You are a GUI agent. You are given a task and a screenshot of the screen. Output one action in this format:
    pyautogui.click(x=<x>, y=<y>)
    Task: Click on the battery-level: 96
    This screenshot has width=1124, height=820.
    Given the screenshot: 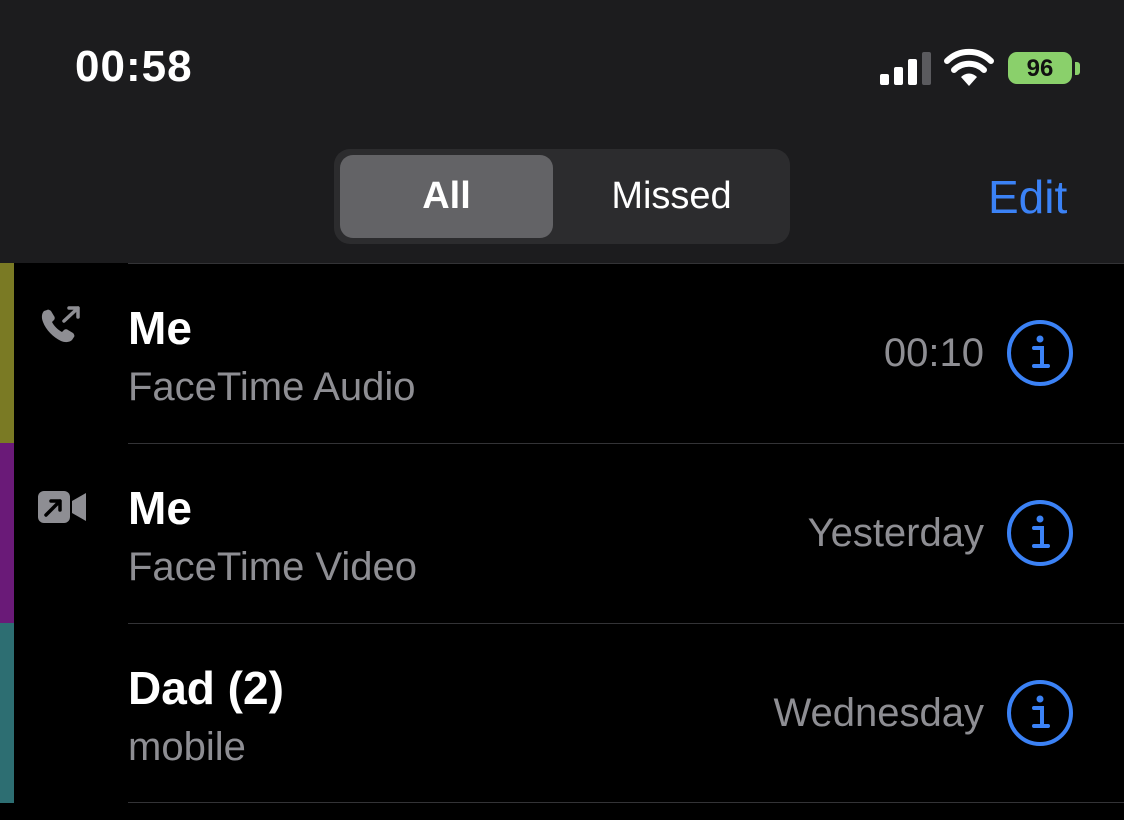 What is the action you would take?
    pyautogui.click(x=1040, y=68)
    